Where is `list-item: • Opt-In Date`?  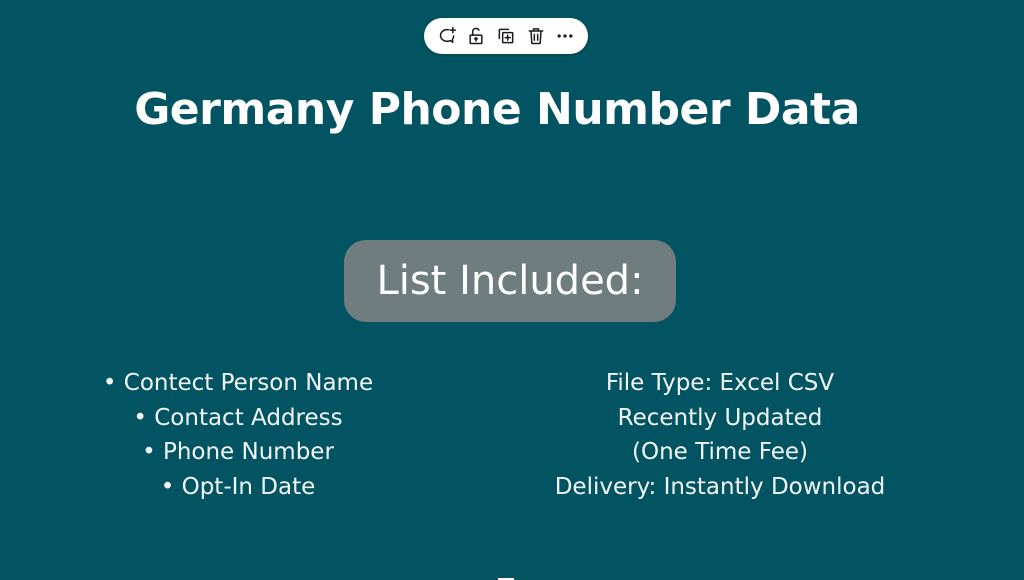 list-item: • Opt-In Date is located at coordinates (238, 486).